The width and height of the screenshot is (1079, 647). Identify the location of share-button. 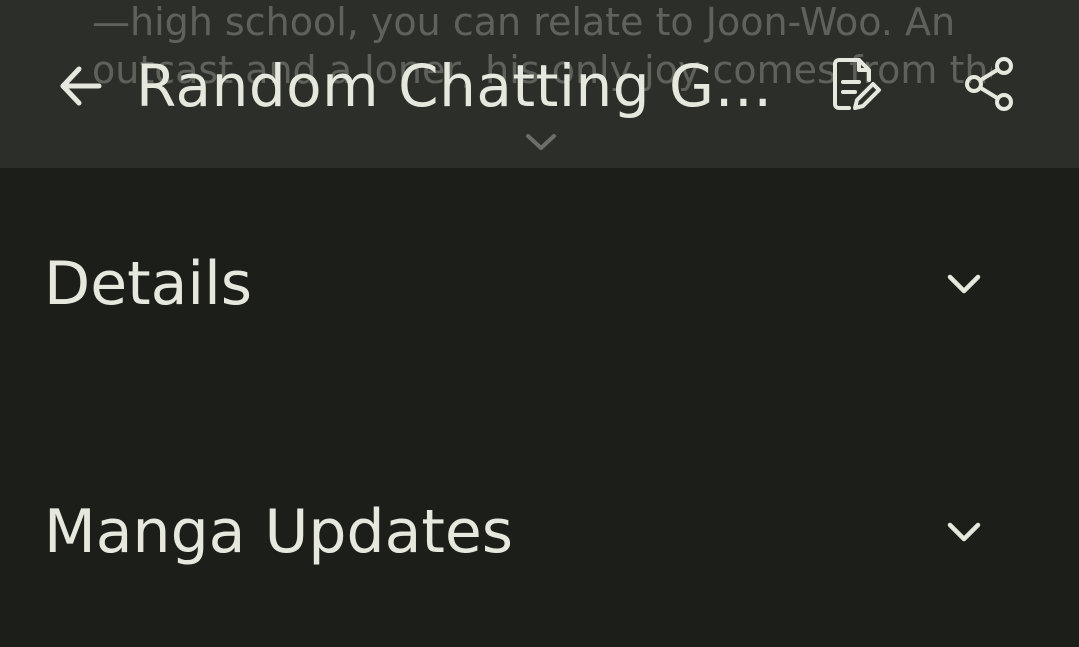
(990, 86).